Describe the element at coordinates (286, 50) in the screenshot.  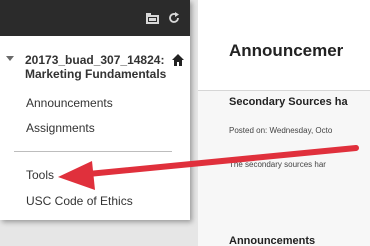
I see `page-title: Announcemer` at that location.